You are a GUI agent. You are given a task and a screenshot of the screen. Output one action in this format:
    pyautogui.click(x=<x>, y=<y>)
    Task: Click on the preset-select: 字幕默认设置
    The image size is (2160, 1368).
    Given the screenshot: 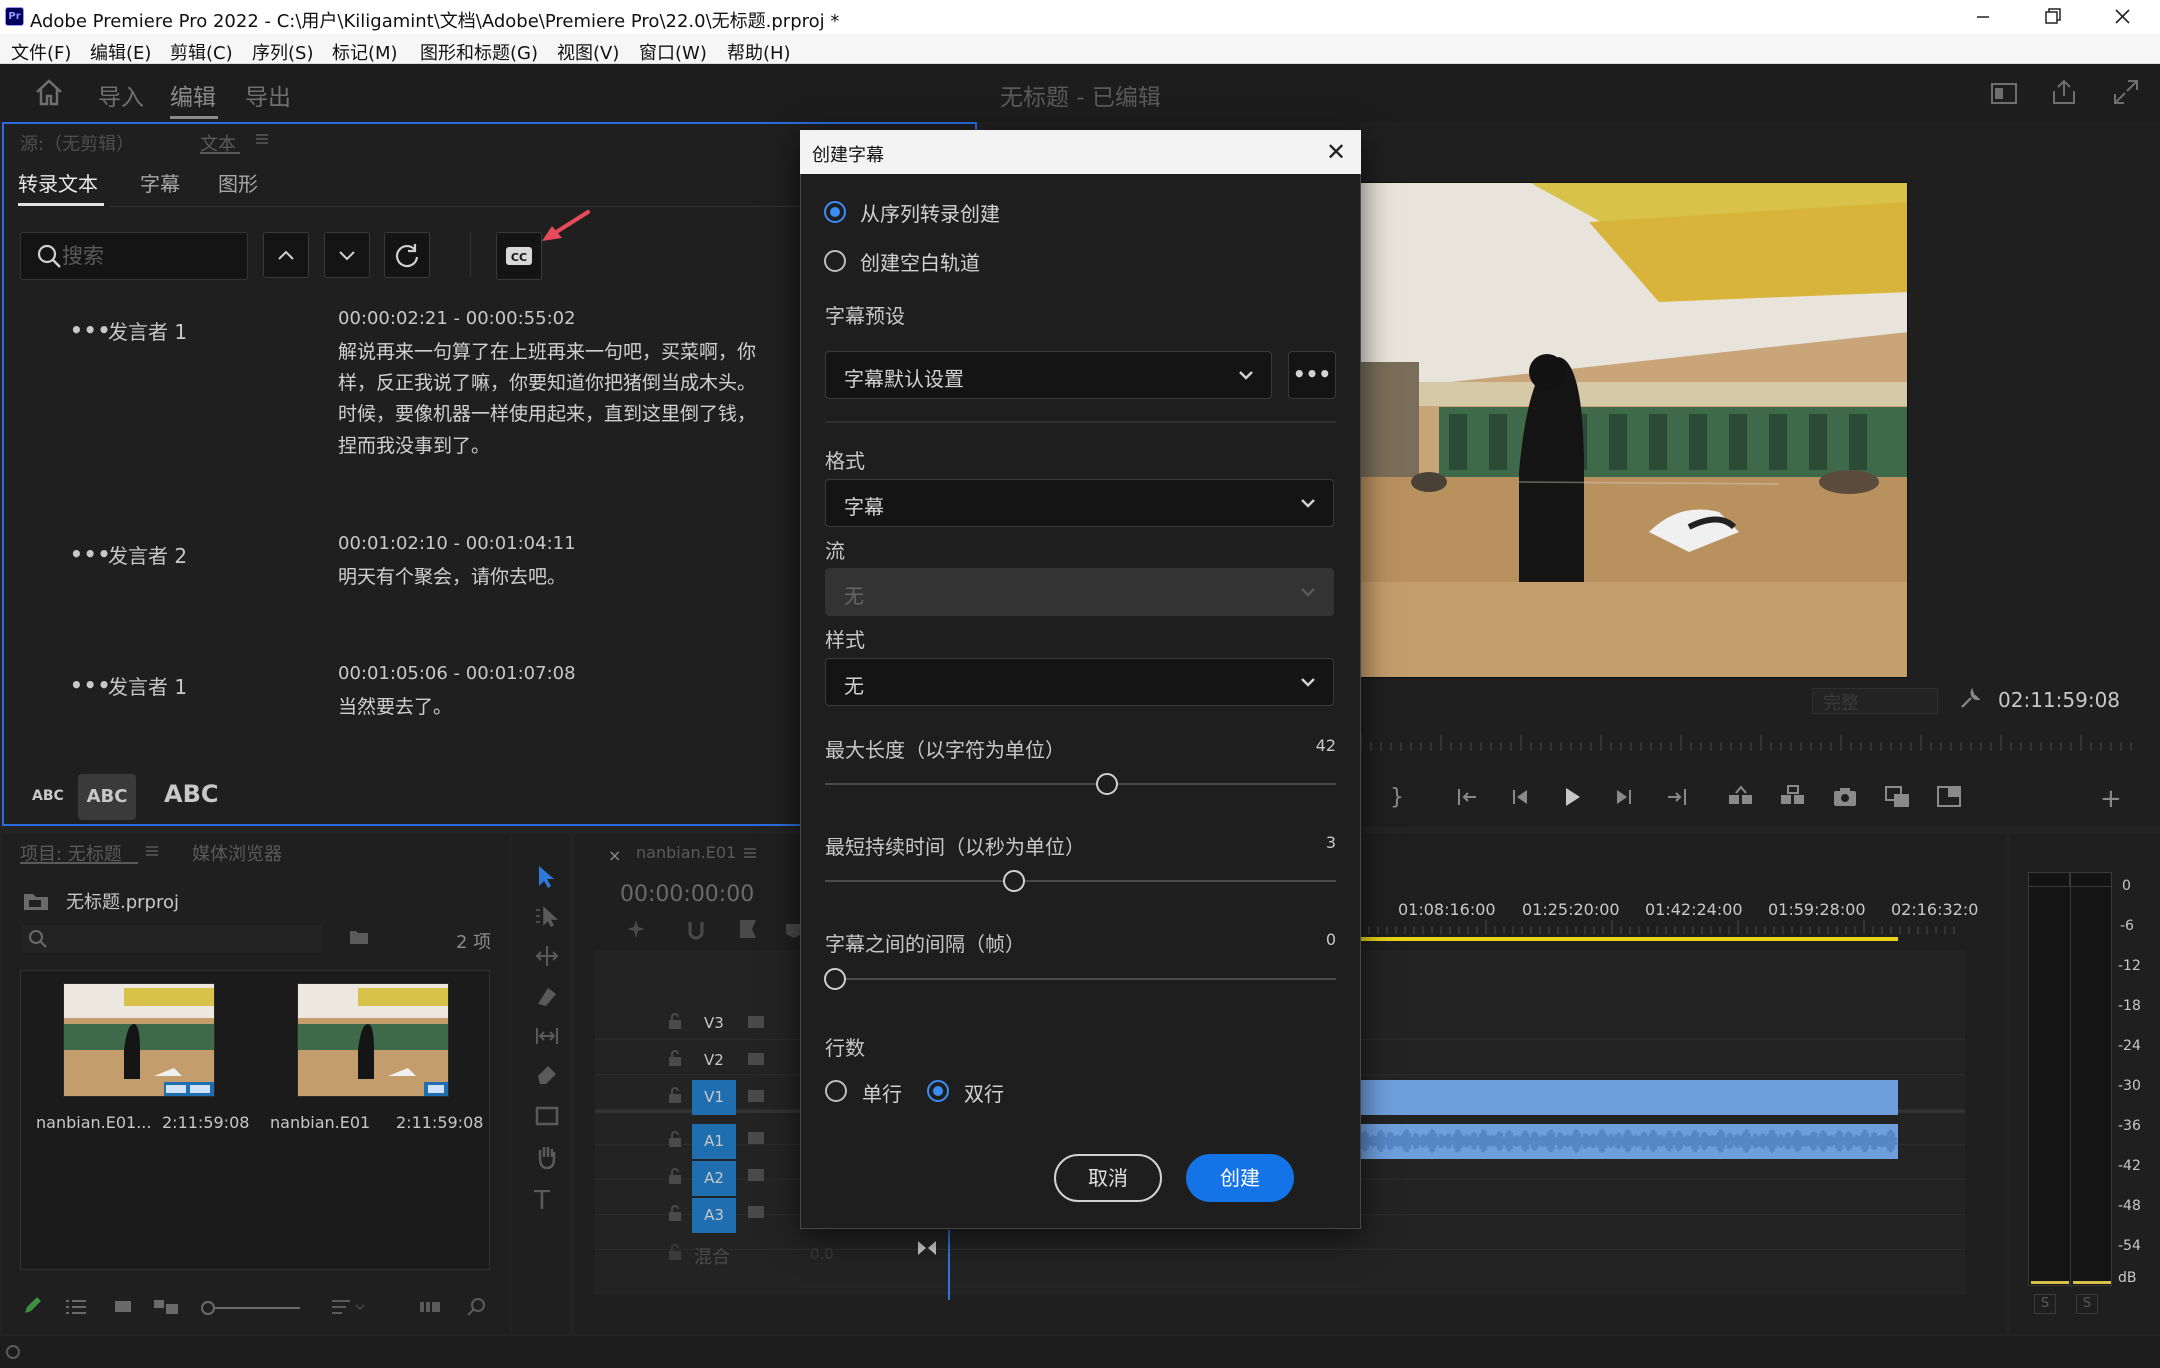 What is the action you would take?
    pyautogui.click(x=1048, y=375)
    